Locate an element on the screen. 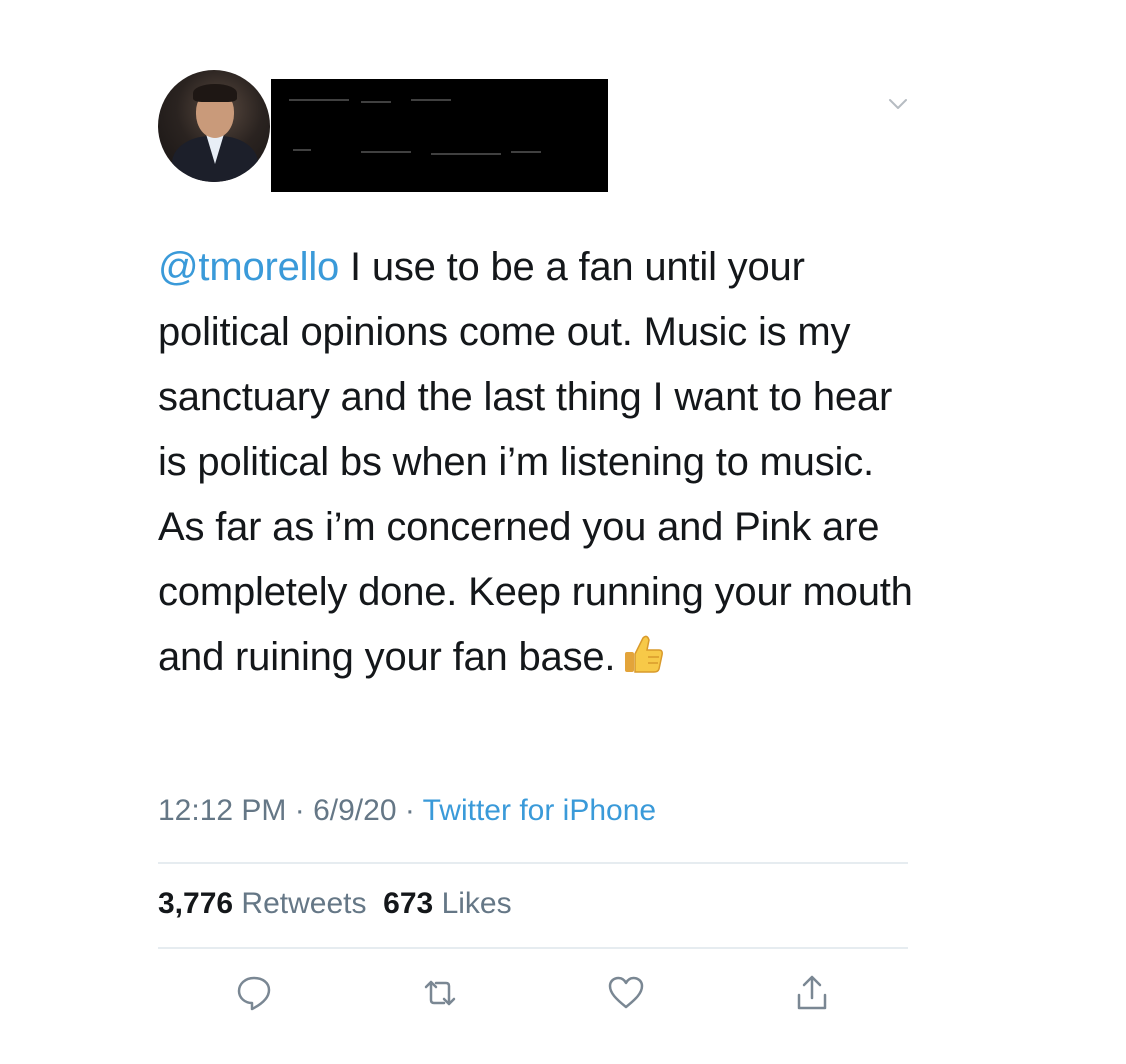  avatar is located at coordinates (214, 126).